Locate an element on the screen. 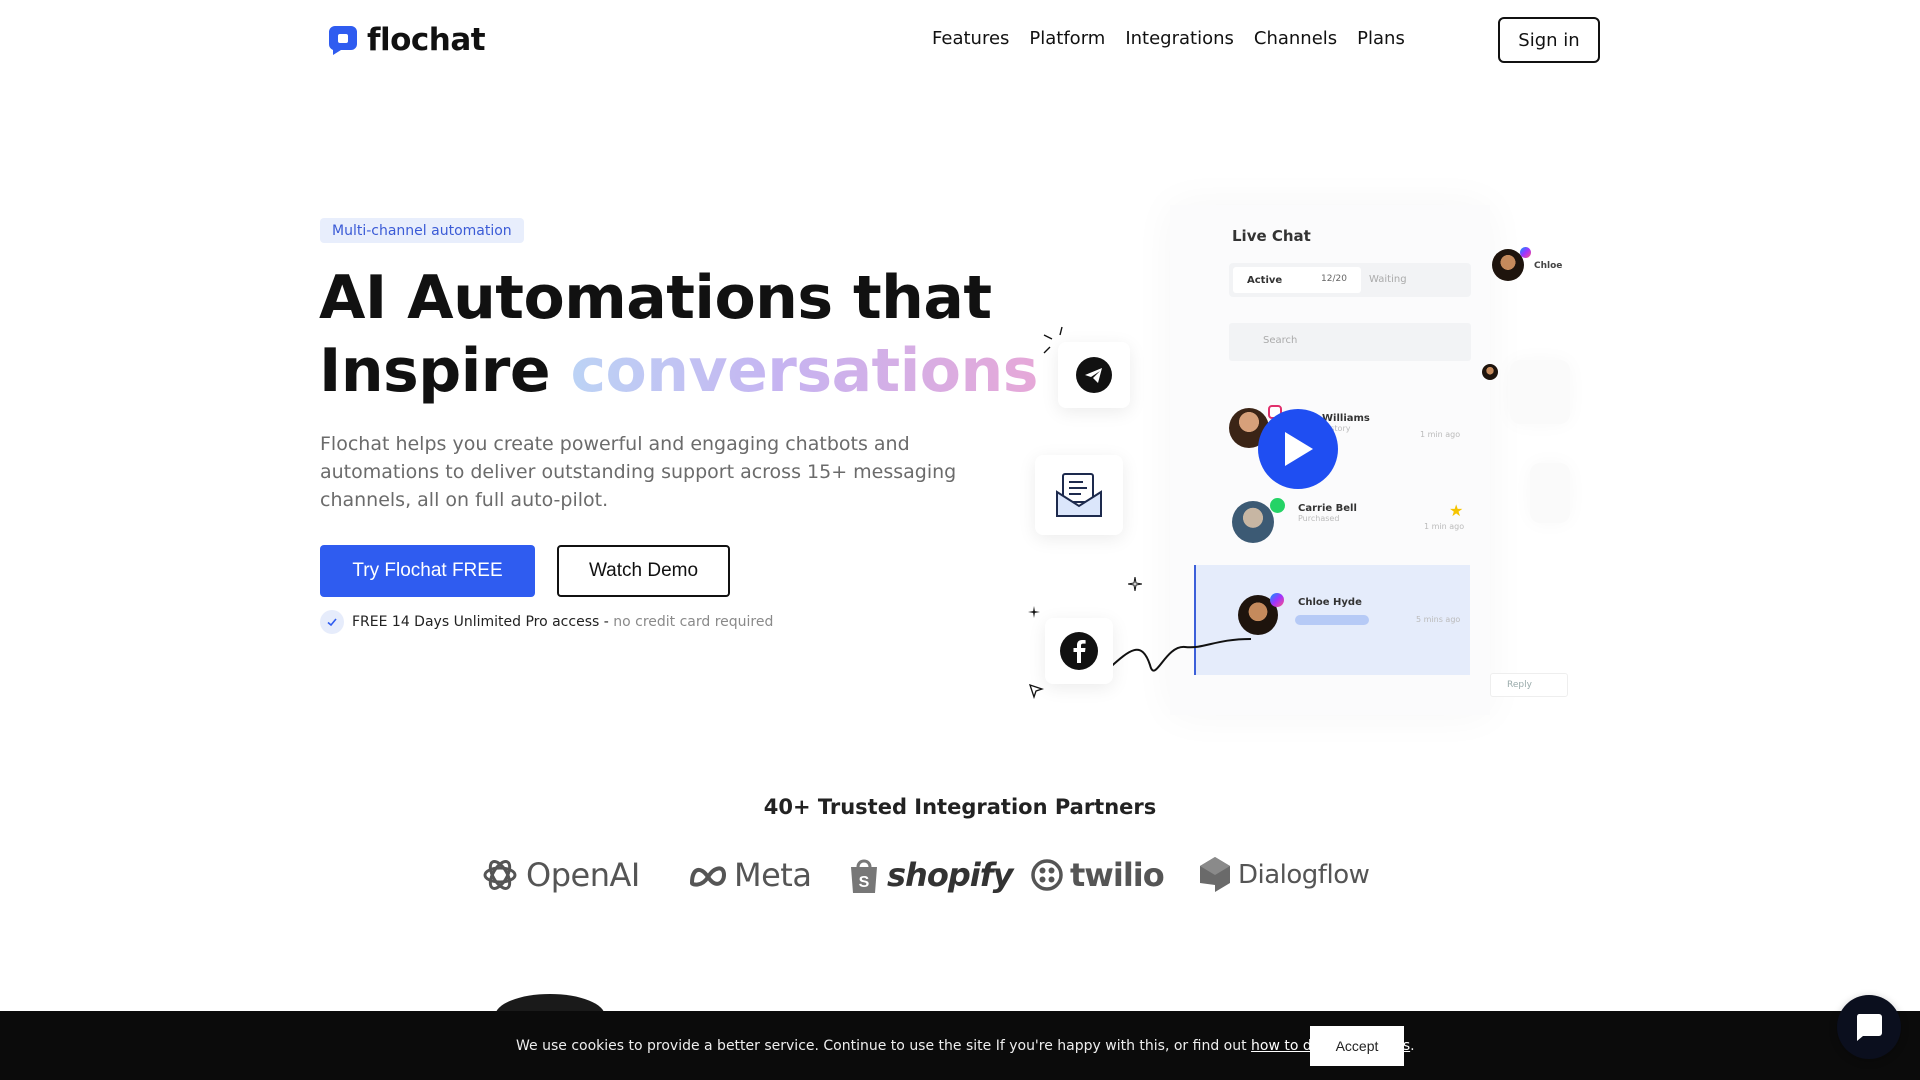 This screenshot has height=1080, width=1920. openai-icon is located at coordinates (500, 875).